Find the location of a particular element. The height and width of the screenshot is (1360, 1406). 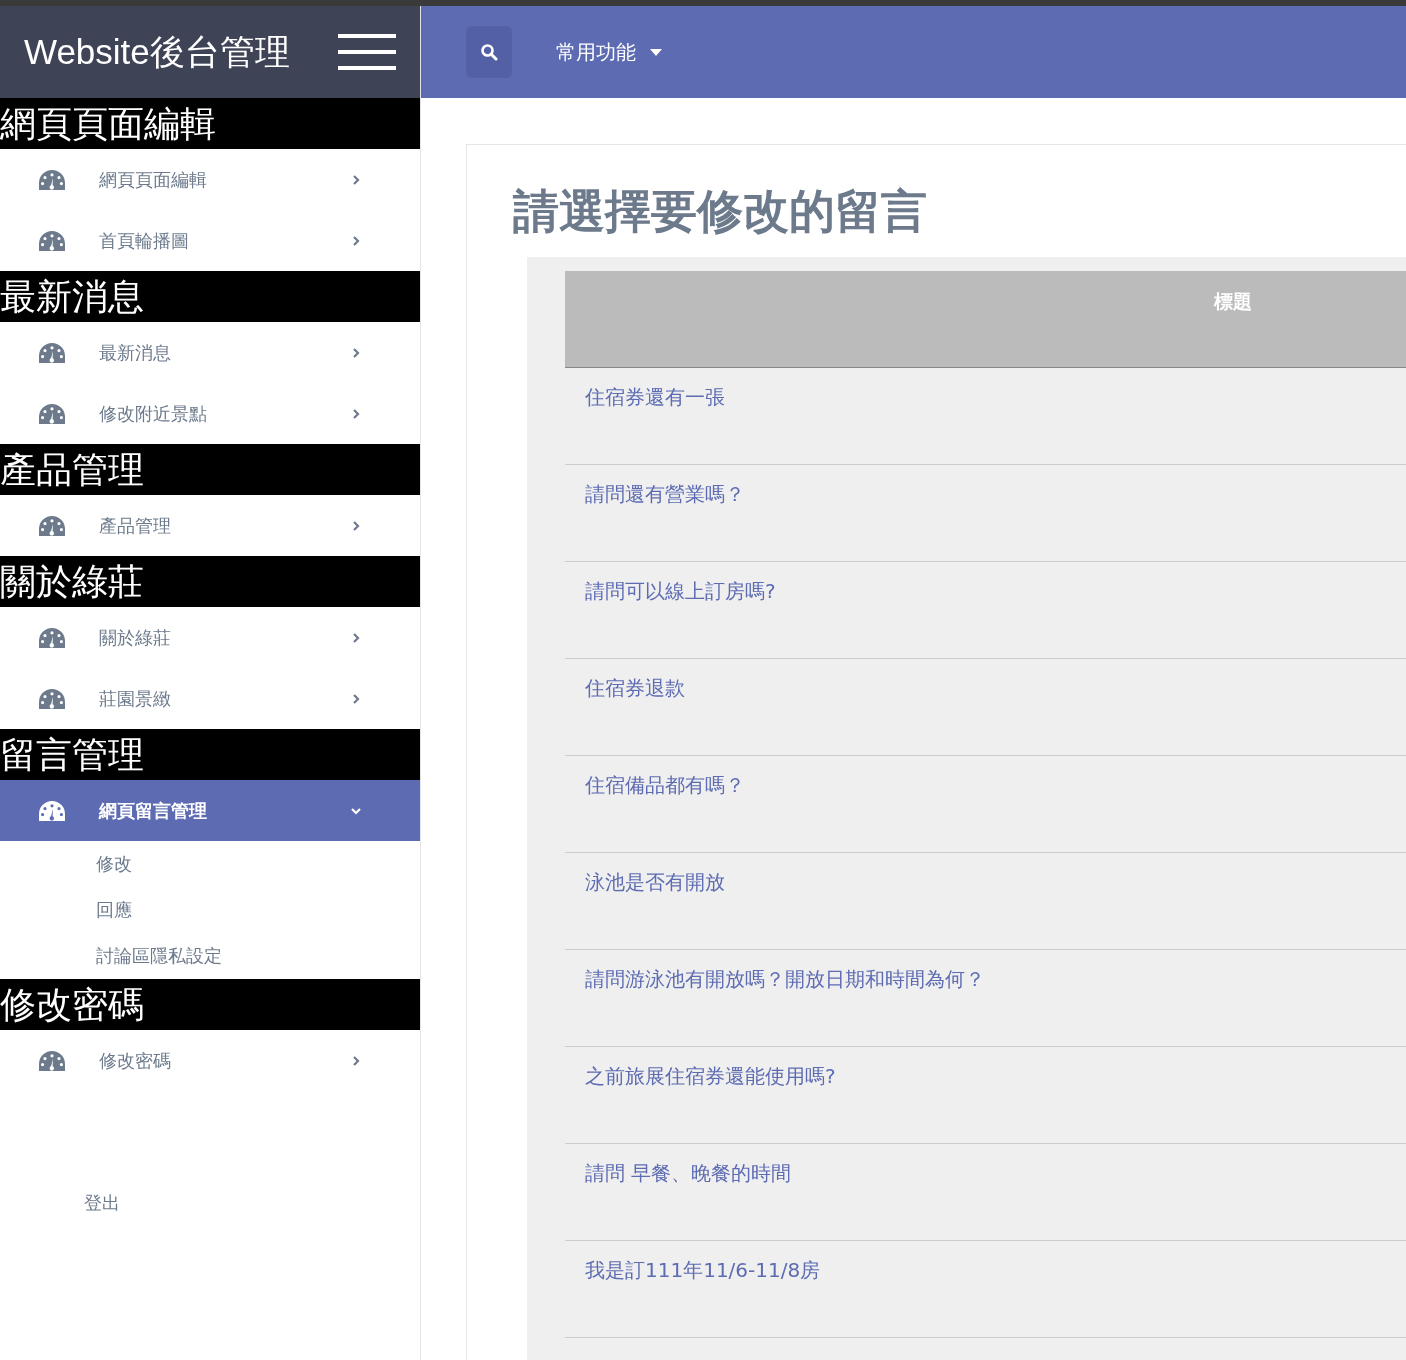

sidebar-item: 最新消息 is located at coordinates (210, 352).